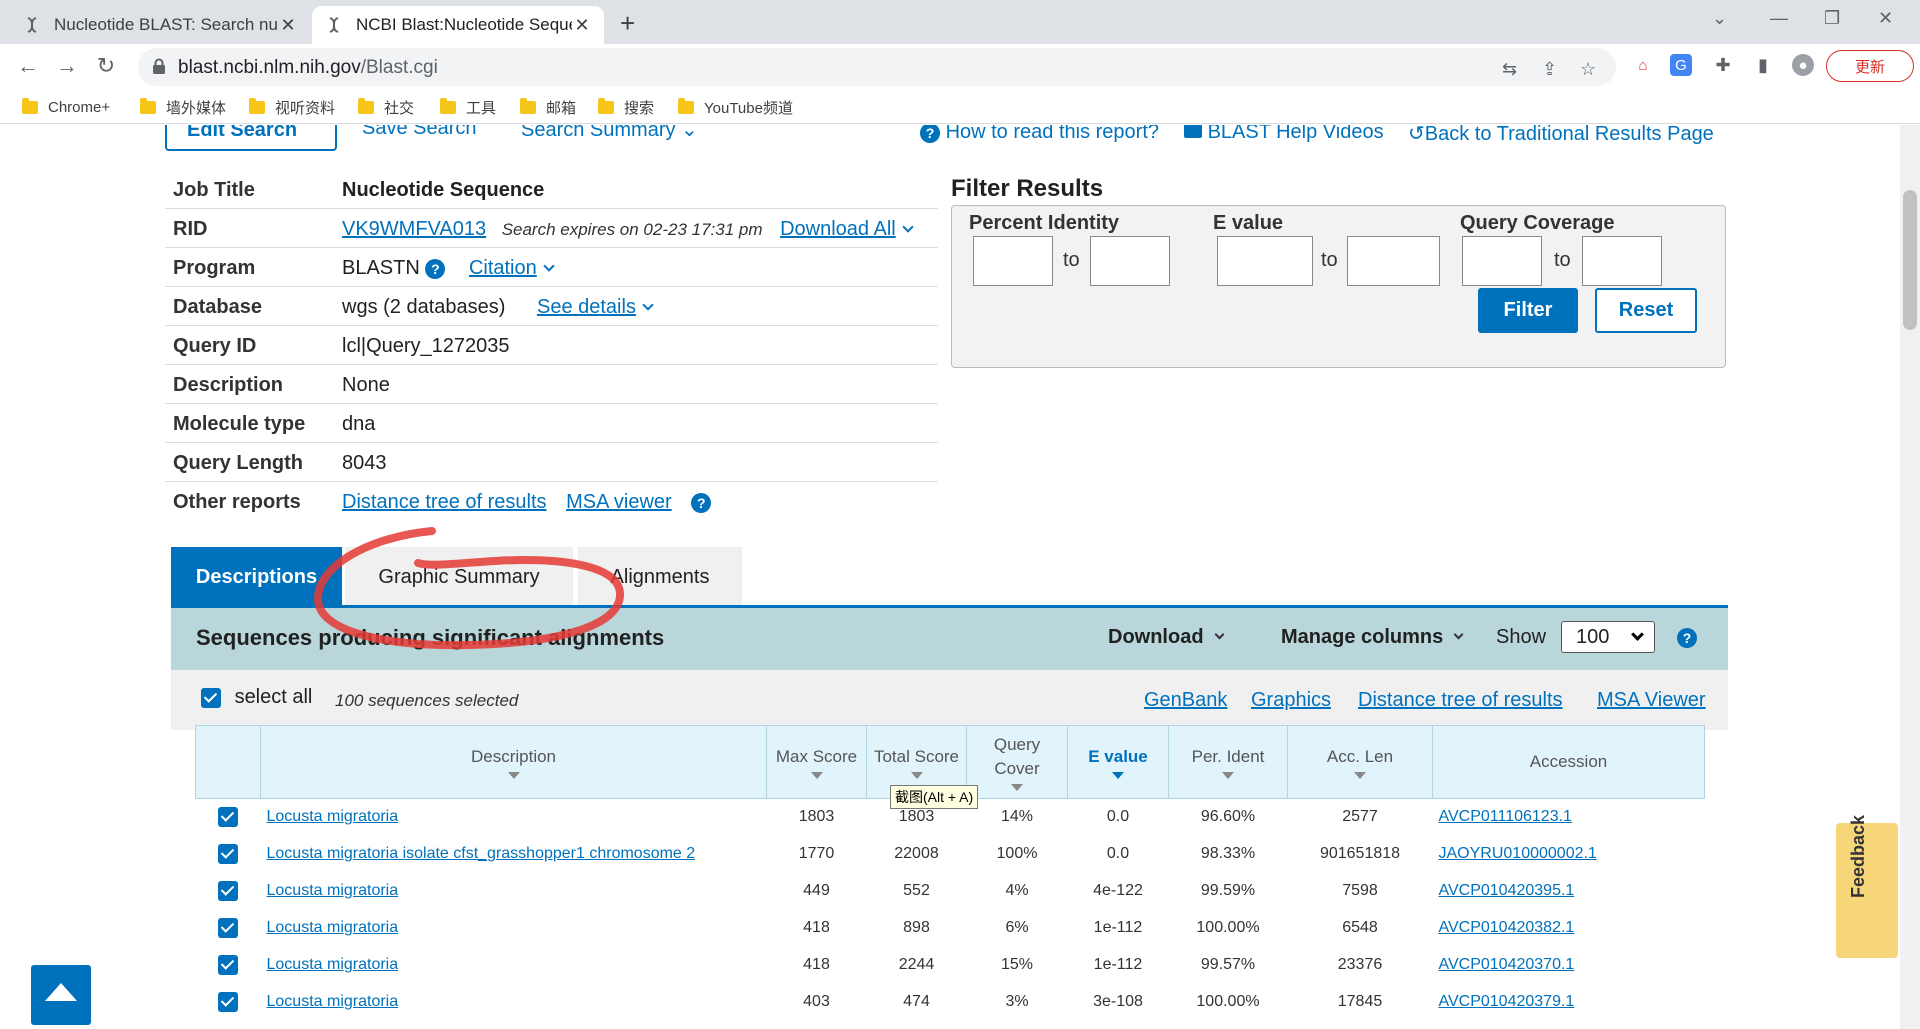  Describe the element at coordinates (1039, 134) in the screenshot. I see `how-to-read-link: ? How to read this report?` at that location.